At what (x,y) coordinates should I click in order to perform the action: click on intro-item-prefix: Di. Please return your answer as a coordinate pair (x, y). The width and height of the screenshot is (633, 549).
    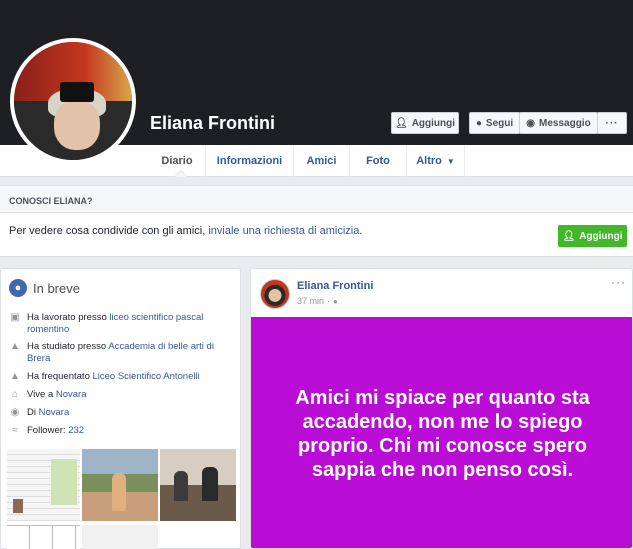
    Looking at the image, I should click on (33, 412).